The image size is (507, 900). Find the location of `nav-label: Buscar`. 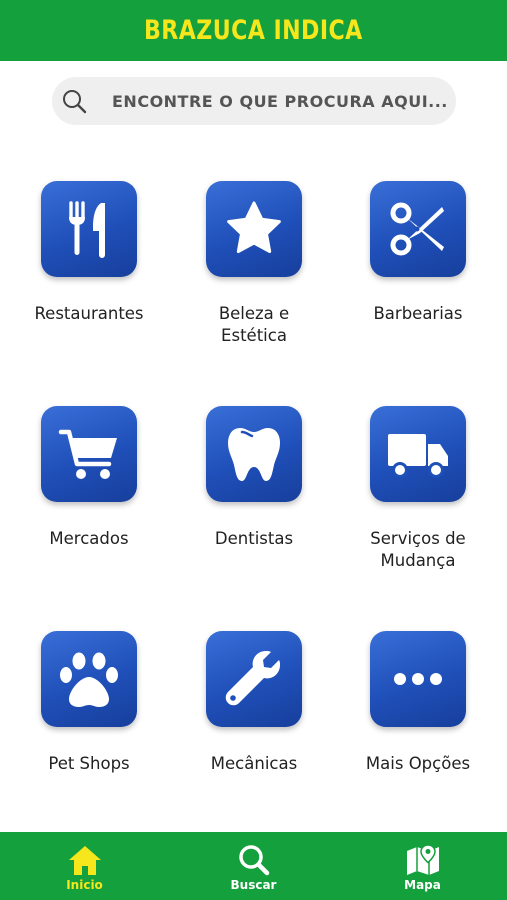

nav-label: Buscar is located at coordinates (253, 885).